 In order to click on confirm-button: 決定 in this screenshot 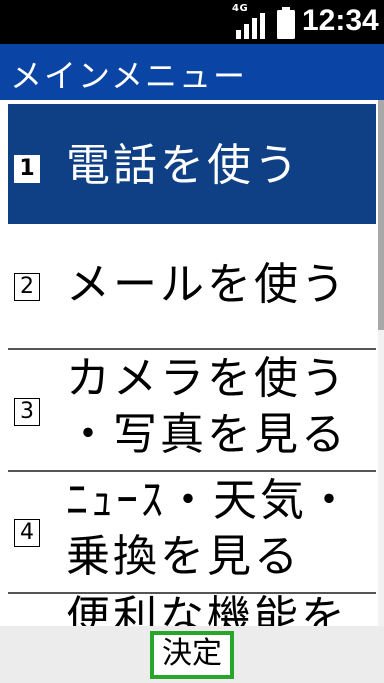, I will do `click(192, 655)`.